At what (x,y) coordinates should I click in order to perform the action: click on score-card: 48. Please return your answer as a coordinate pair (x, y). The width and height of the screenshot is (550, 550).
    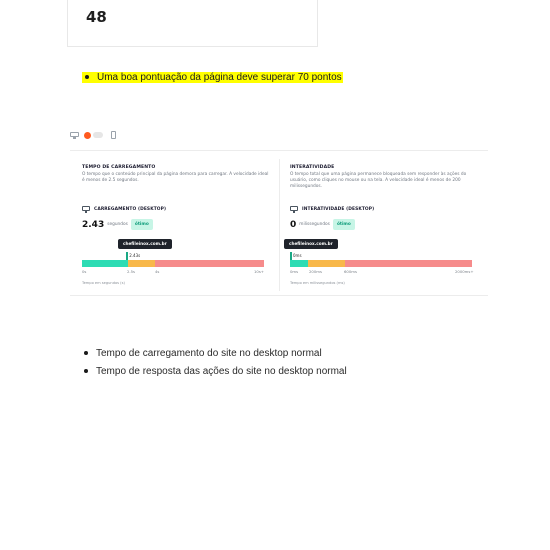
    Looking at the image, I should click on (192, 23).